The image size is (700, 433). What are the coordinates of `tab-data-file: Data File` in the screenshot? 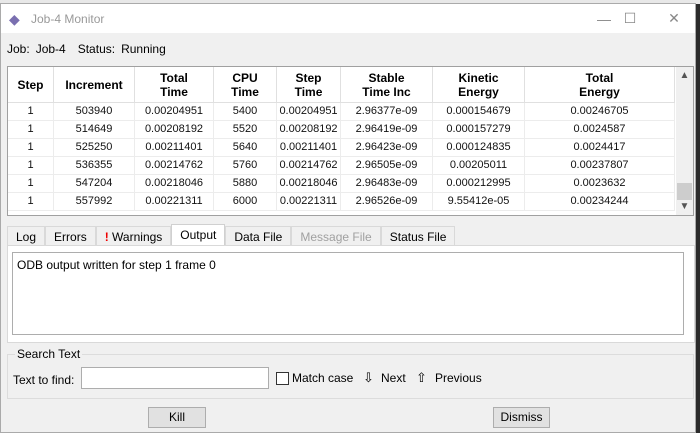 It's located at (258, 235).